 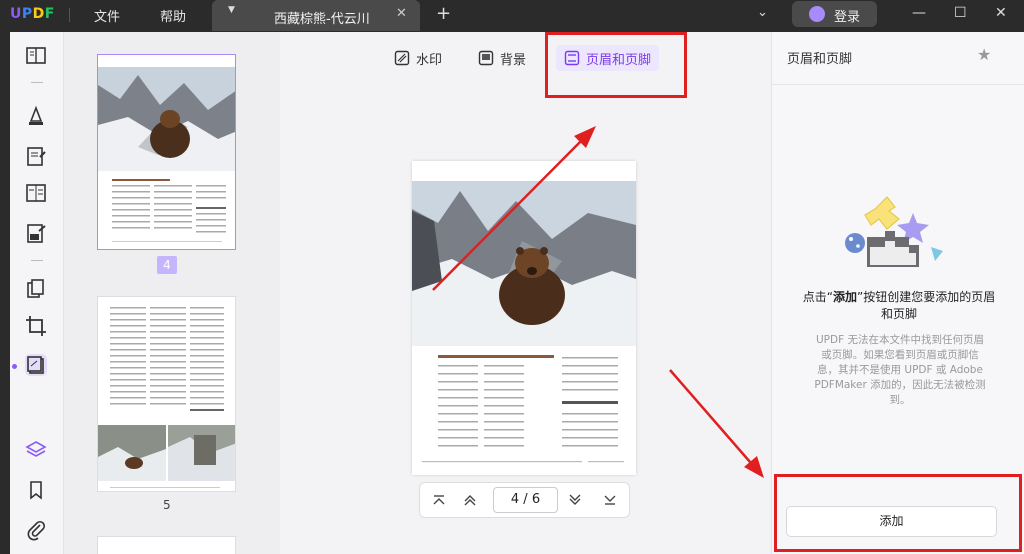 What do you see at coordinates (536, 499) in the screenshot?
I see `total-pages: 6` at bounding box center [536, 499].